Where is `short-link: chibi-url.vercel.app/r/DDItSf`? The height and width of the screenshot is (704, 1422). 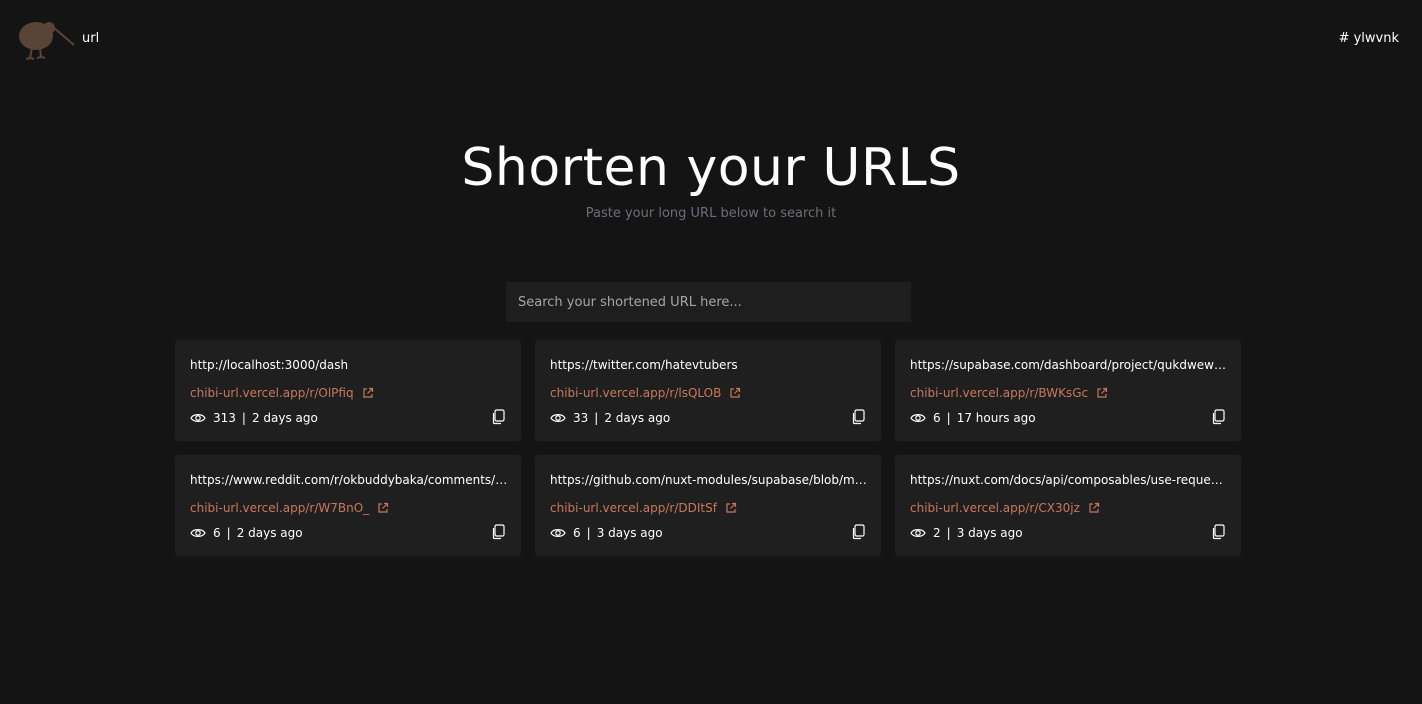
short-link: chibi-url.vercel.app/r/DDItSf is located at coordinates (708, 508).